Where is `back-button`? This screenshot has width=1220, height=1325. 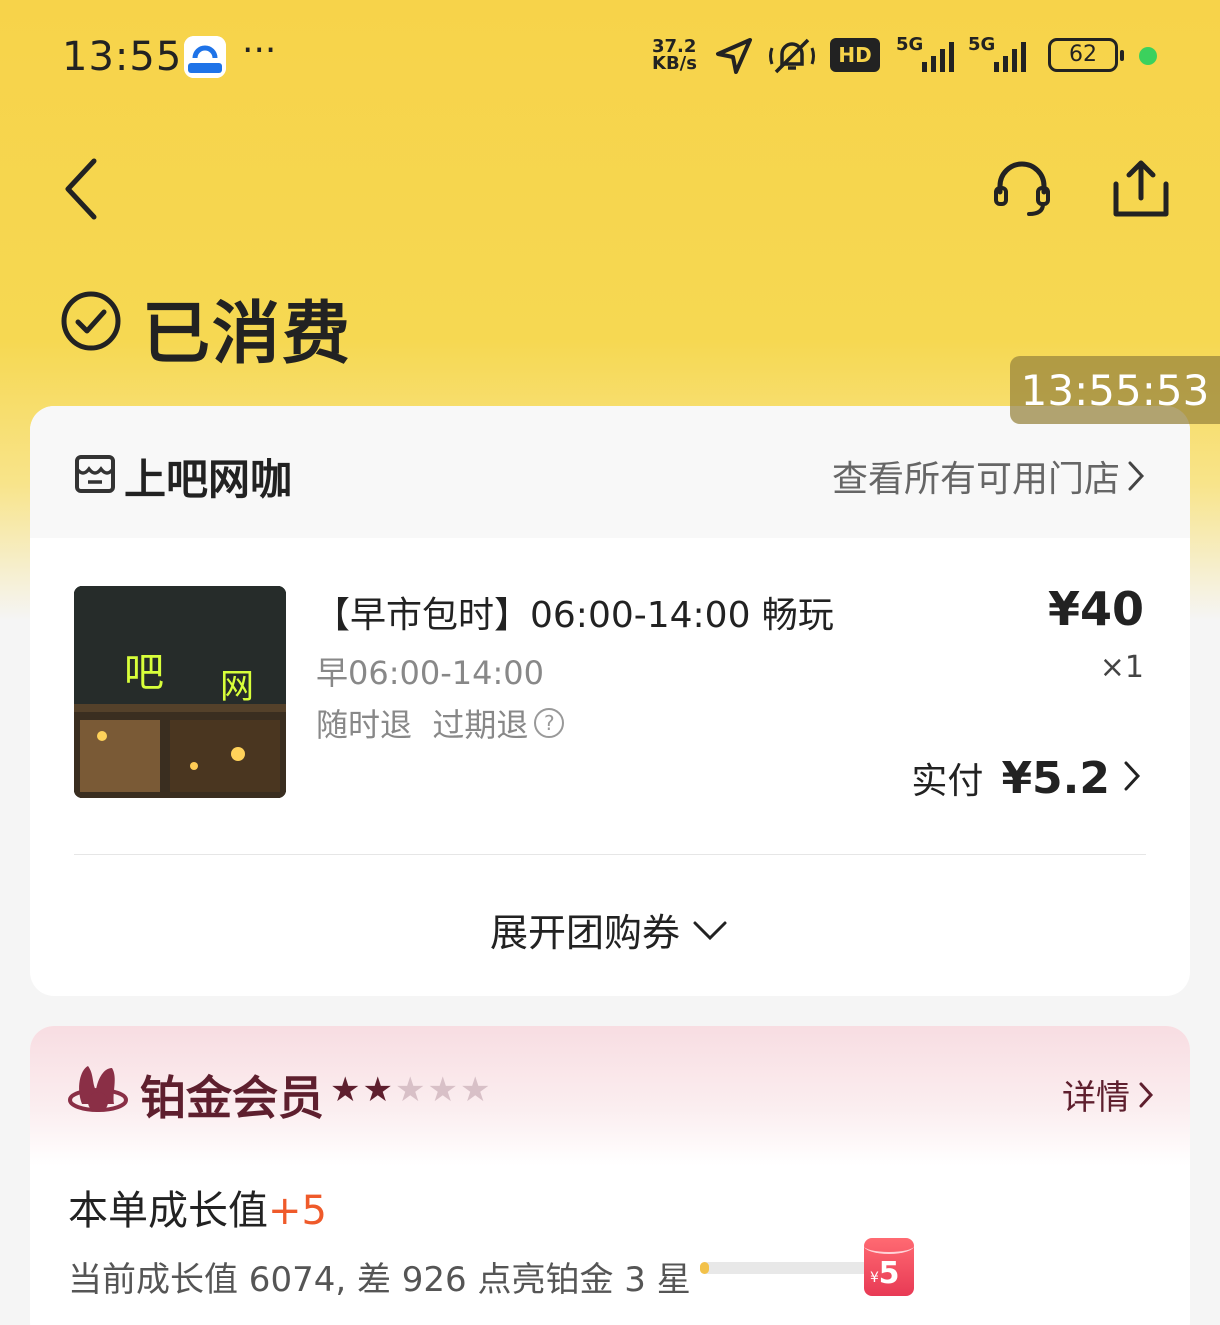 back-button is located at coordinates (83, 190).